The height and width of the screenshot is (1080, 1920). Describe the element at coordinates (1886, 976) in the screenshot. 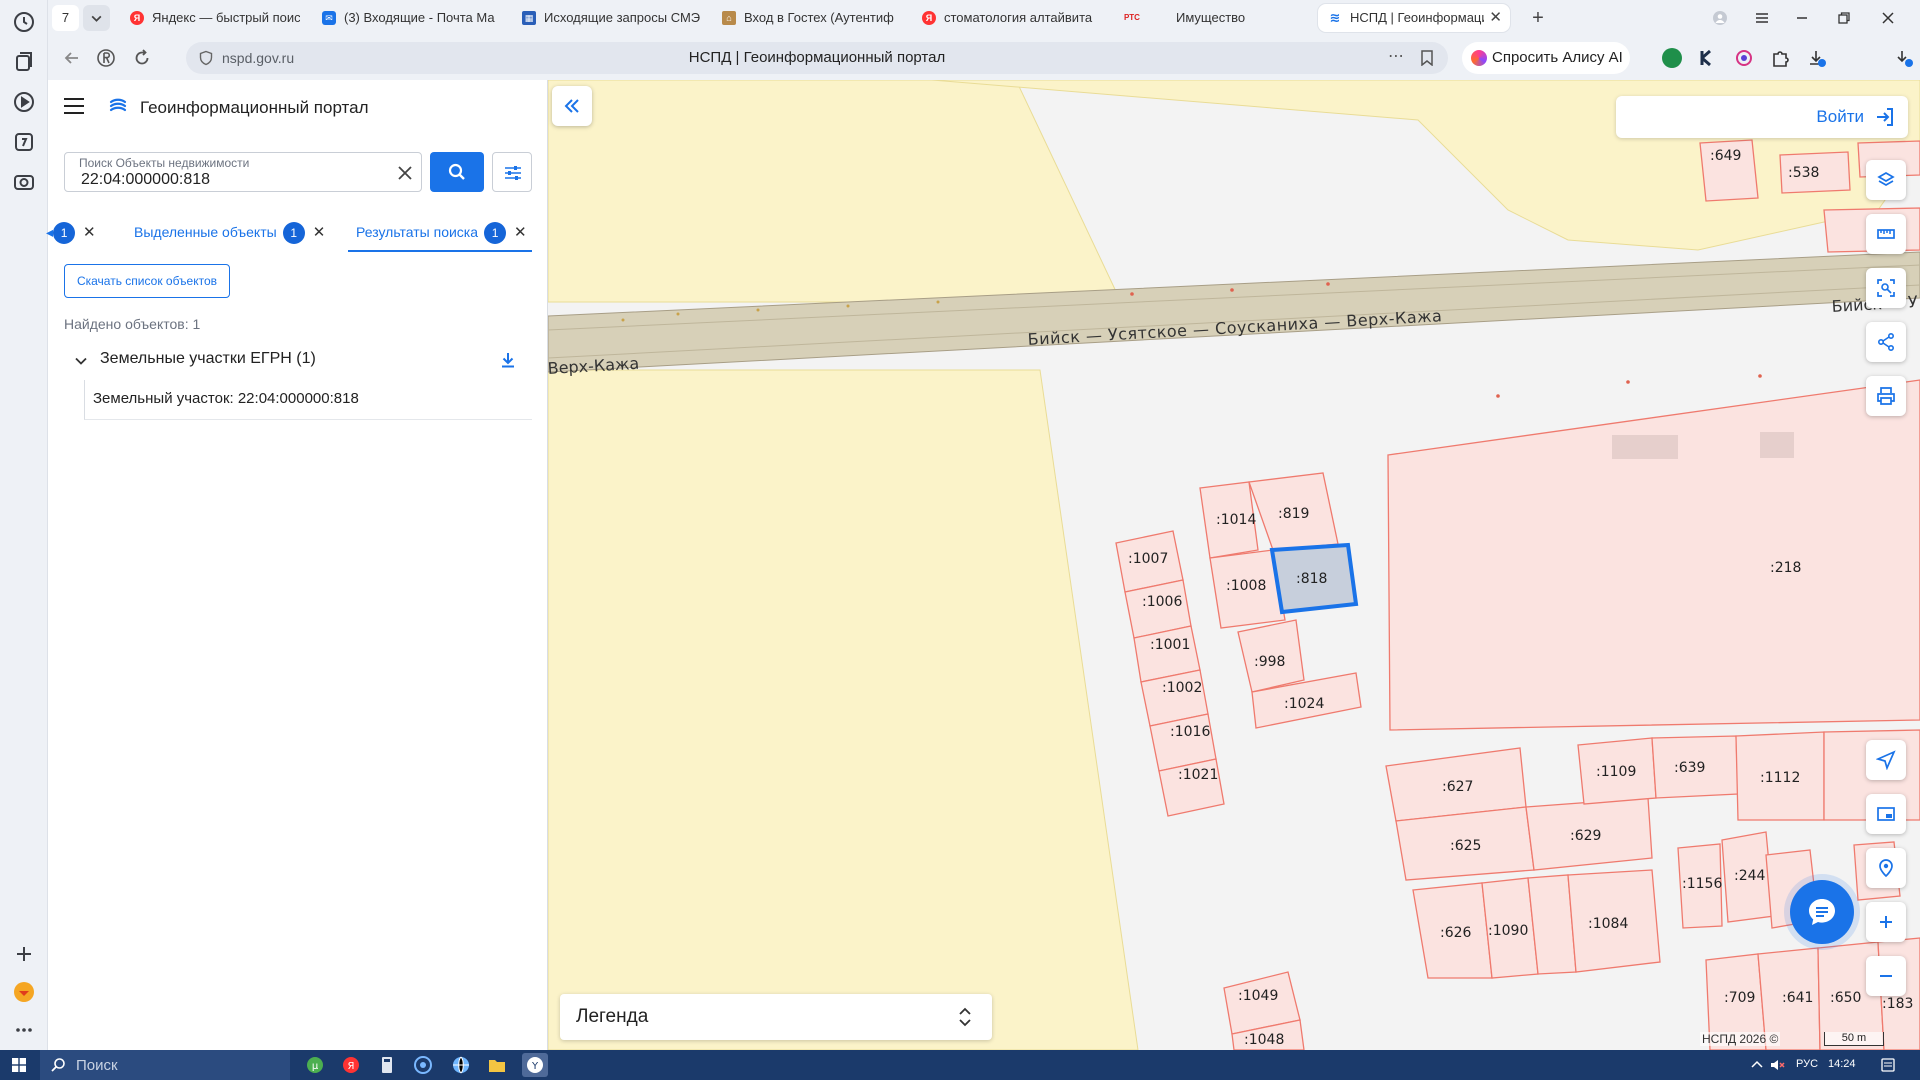

I see `zoom-out-button` at that location.